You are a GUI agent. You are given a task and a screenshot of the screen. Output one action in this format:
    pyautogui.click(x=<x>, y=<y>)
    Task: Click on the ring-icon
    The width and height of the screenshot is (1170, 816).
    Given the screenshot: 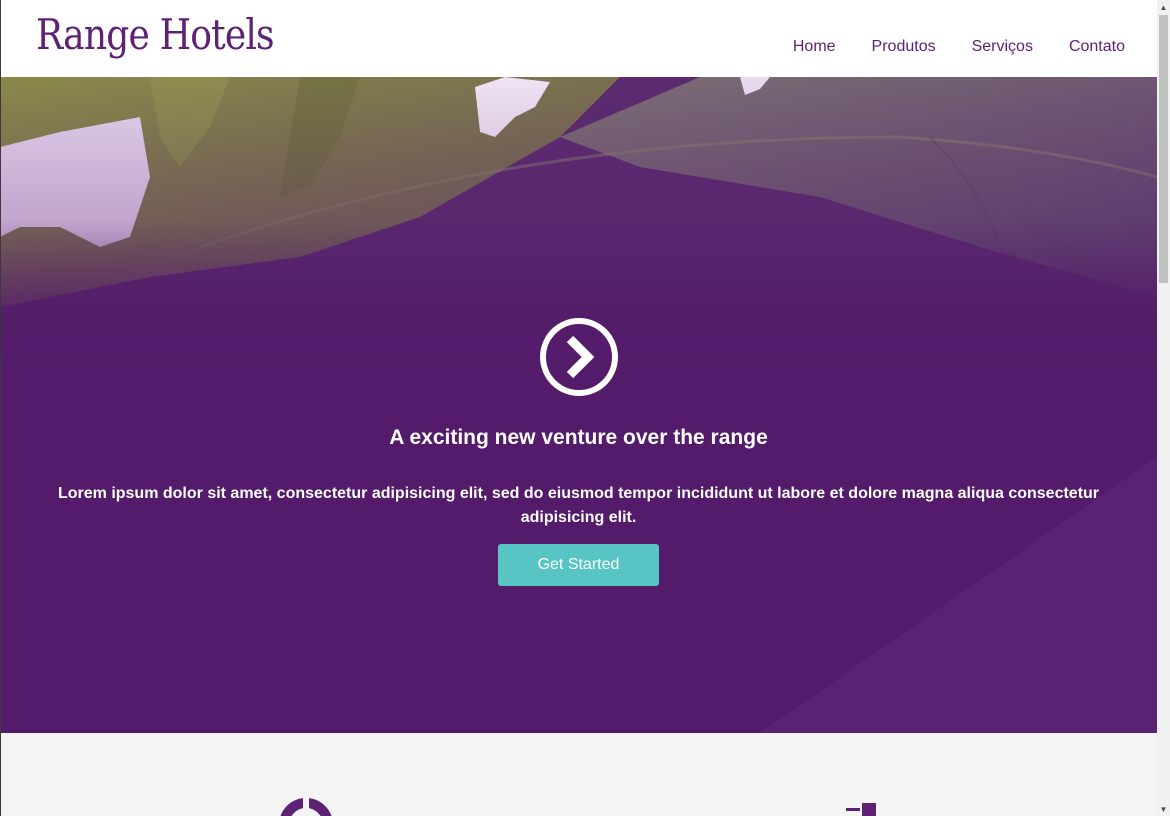 What is the action you would take?
    pyautogui.click(x=306, y=806)
    